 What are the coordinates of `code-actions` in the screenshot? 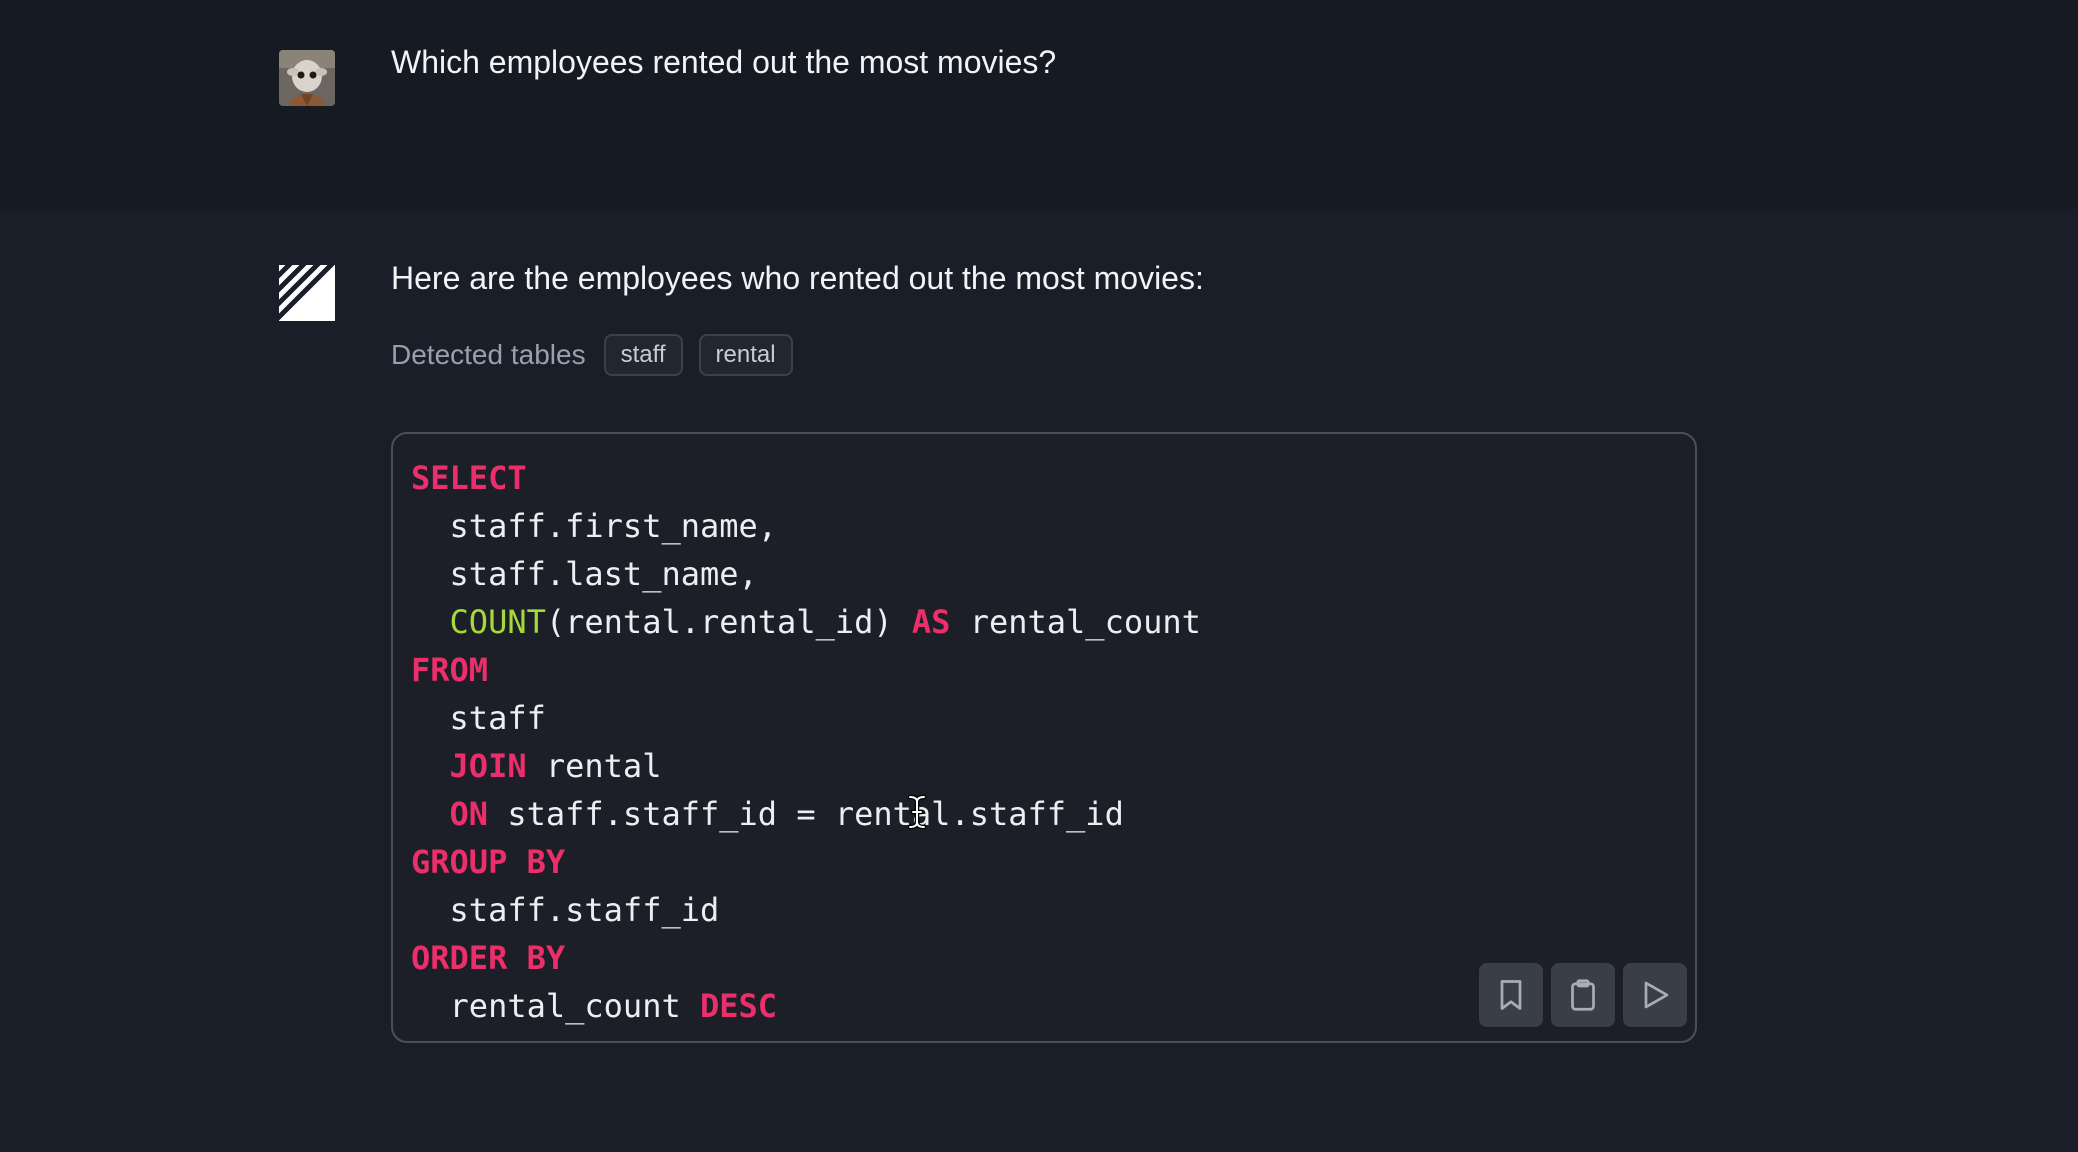 It's located at (1583, 995).